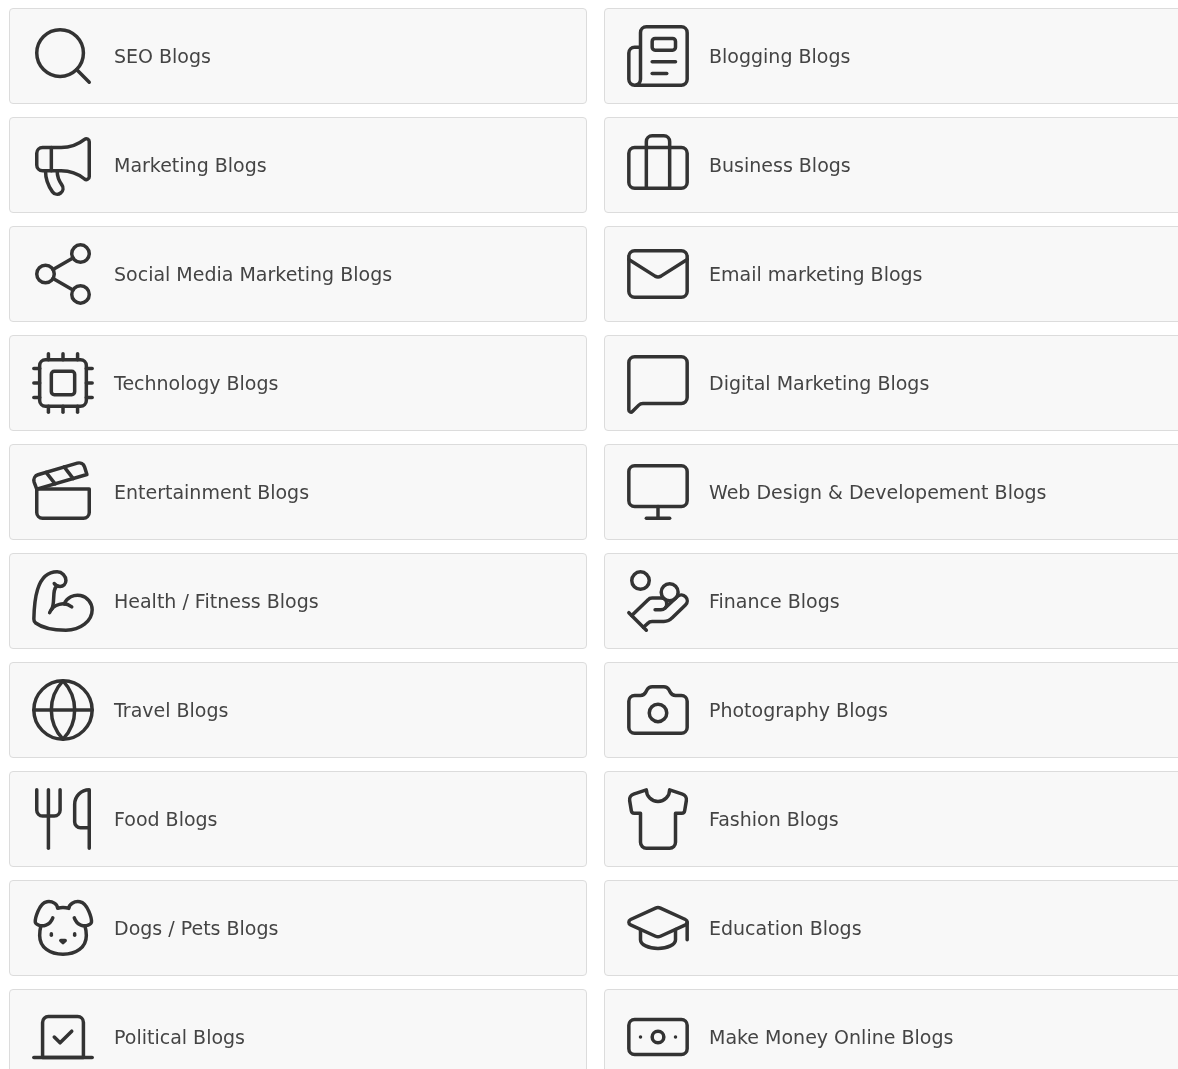 The width and height of the screenshot is (1178, 1069). What do you see at coordinates (298, 492) in the screenshot?
I see `category-link: Entertainment Blogs` at bounding box center [298, 492].